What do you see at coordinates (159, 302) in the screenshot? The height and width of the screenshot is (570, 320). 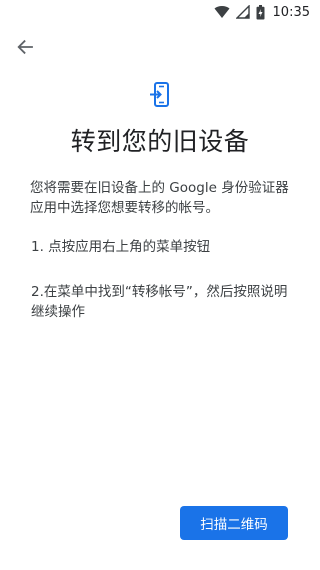 I see `instruction-step-2: 2.在菜单中找到“转移帐号”，然后按照说明继续操作` at bounding box center [159, 302].